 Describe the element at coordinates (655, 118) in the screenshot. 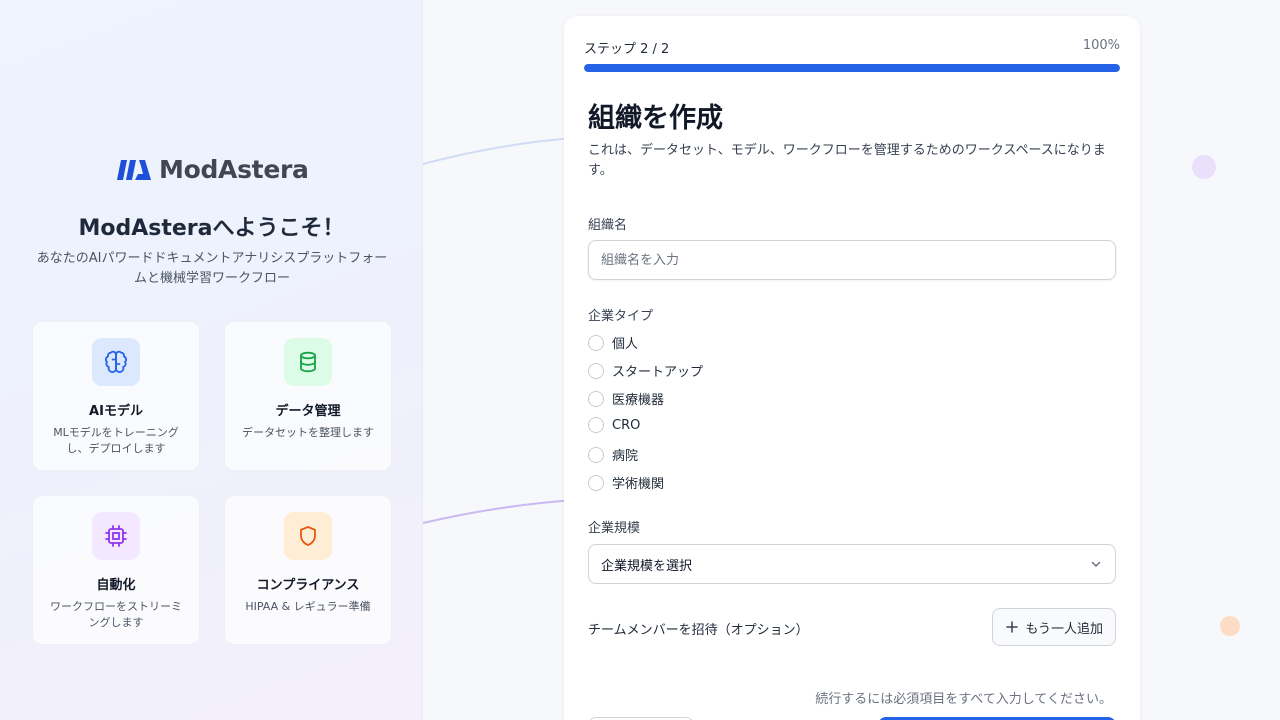

I see `form-title: 組織を作成` at that location.